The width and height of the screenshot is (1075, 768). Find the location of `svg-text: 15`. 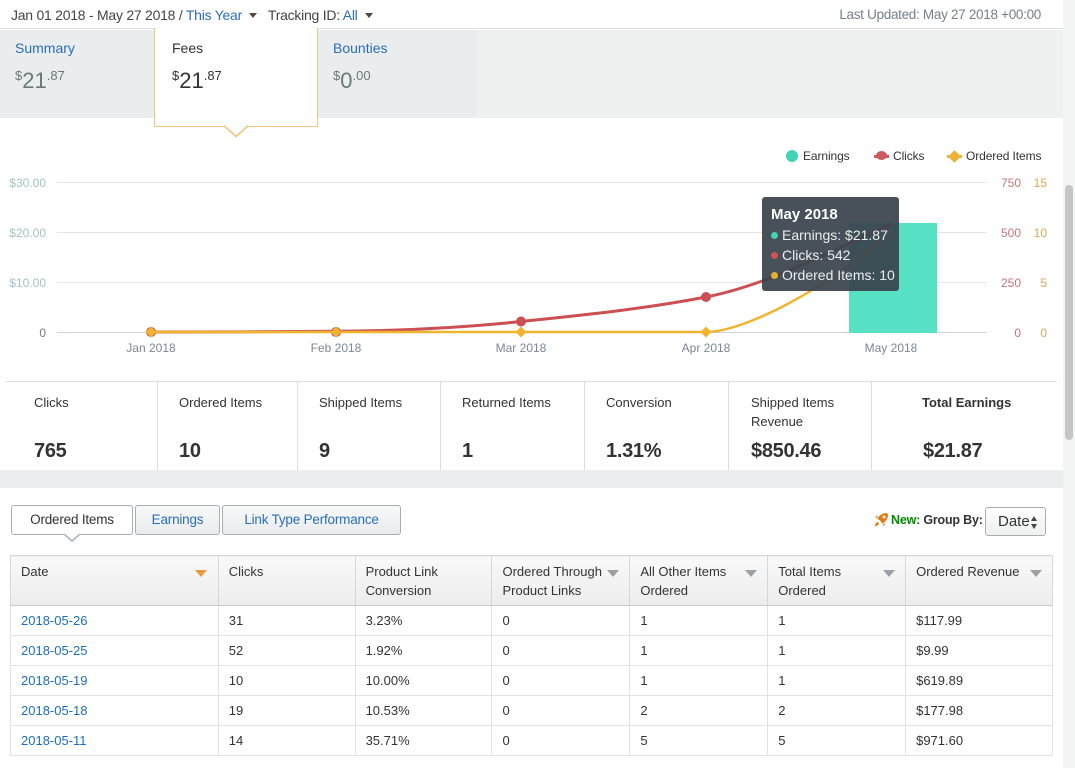

svg-text: 15 is located at coordinates (1041, 183).